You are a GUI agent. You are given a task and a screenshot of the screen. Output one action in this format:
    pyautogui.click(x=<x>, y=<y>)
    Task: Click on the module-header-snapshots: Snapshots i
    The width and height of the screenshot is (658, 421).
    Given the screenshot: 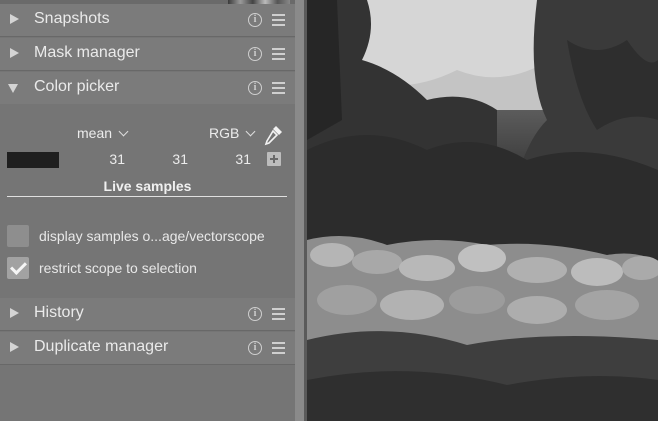 What is the action you would take?
    pyautogui.click(x=147, y=20)
    